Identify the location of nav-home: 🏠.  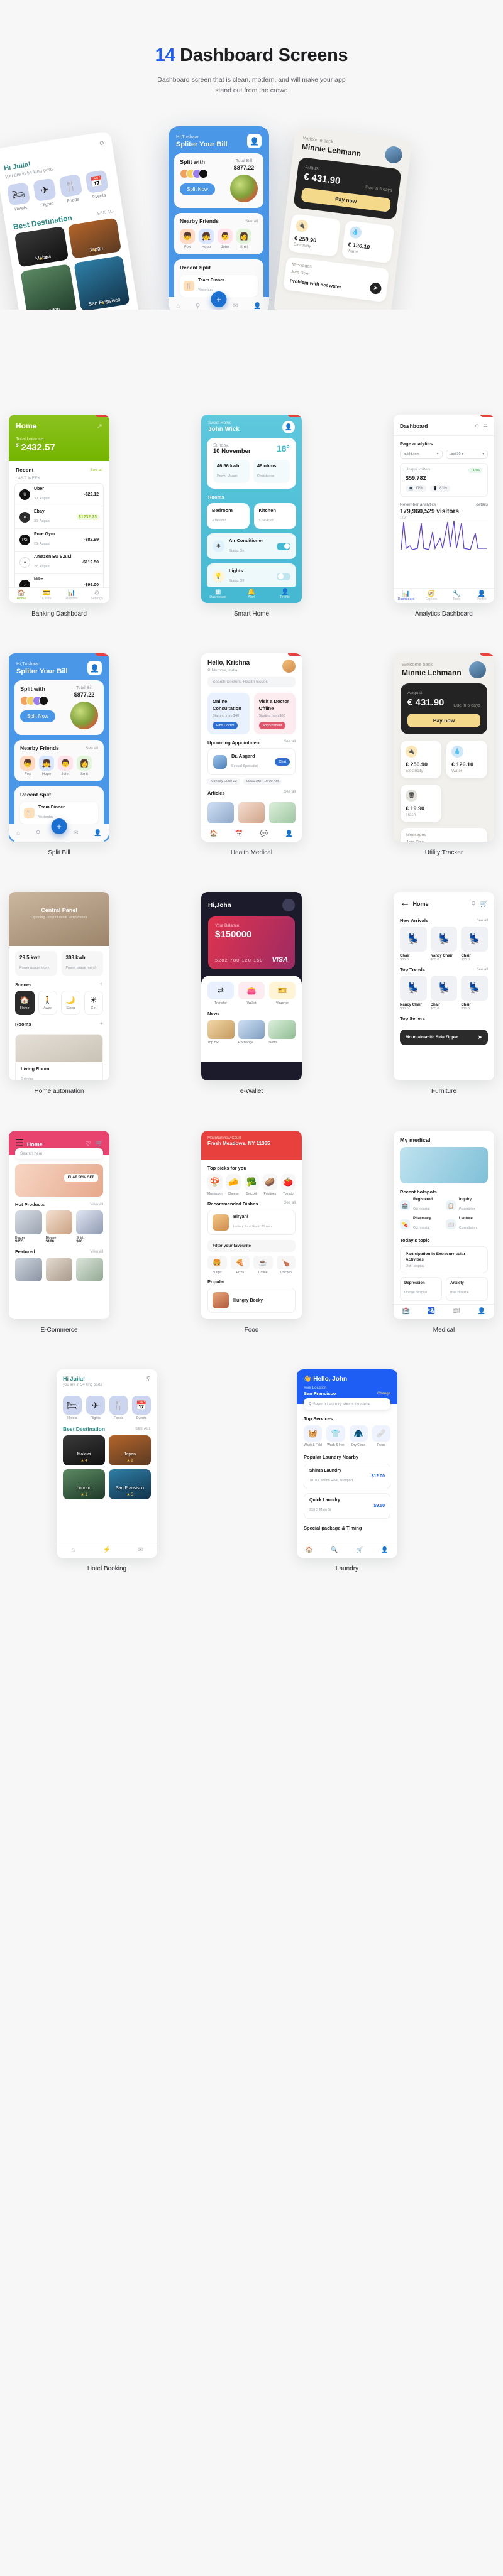
(214, 835).